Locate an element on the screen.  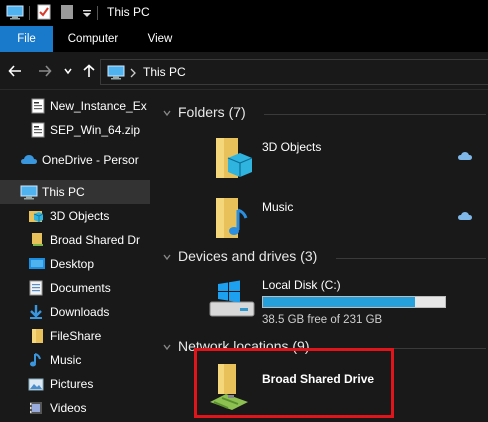
drive-label: Local Disk (C:) is located at coordinates (301, 285).